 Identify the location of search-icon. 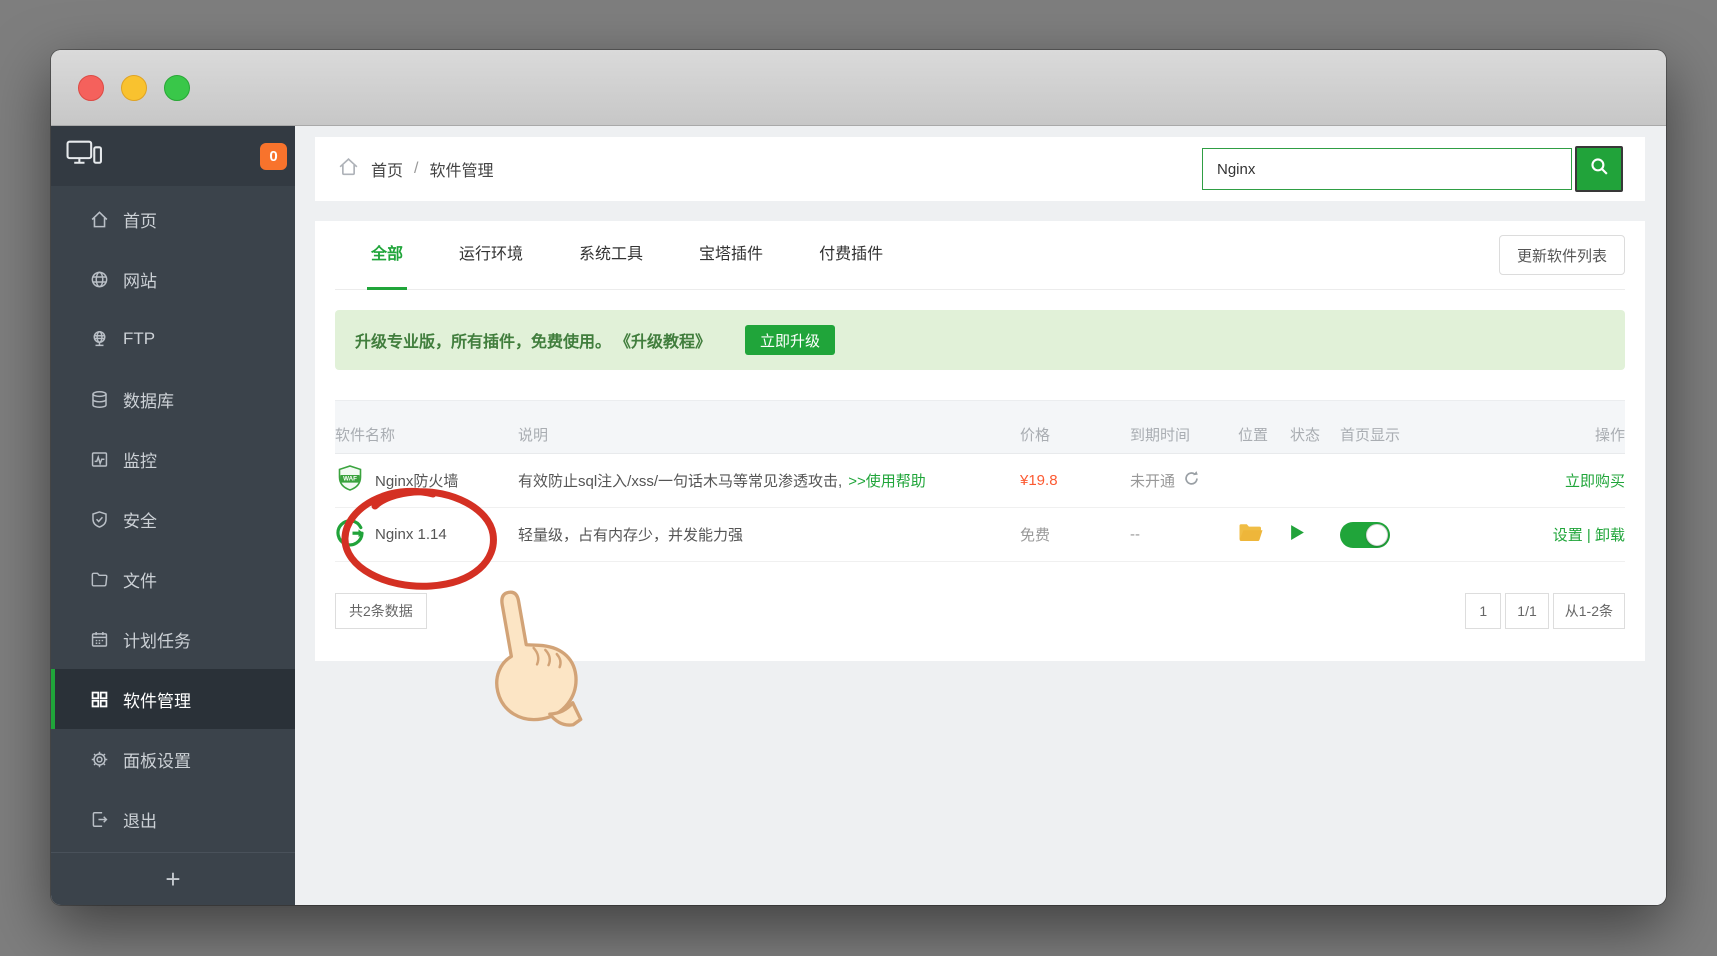
(1599, 169).